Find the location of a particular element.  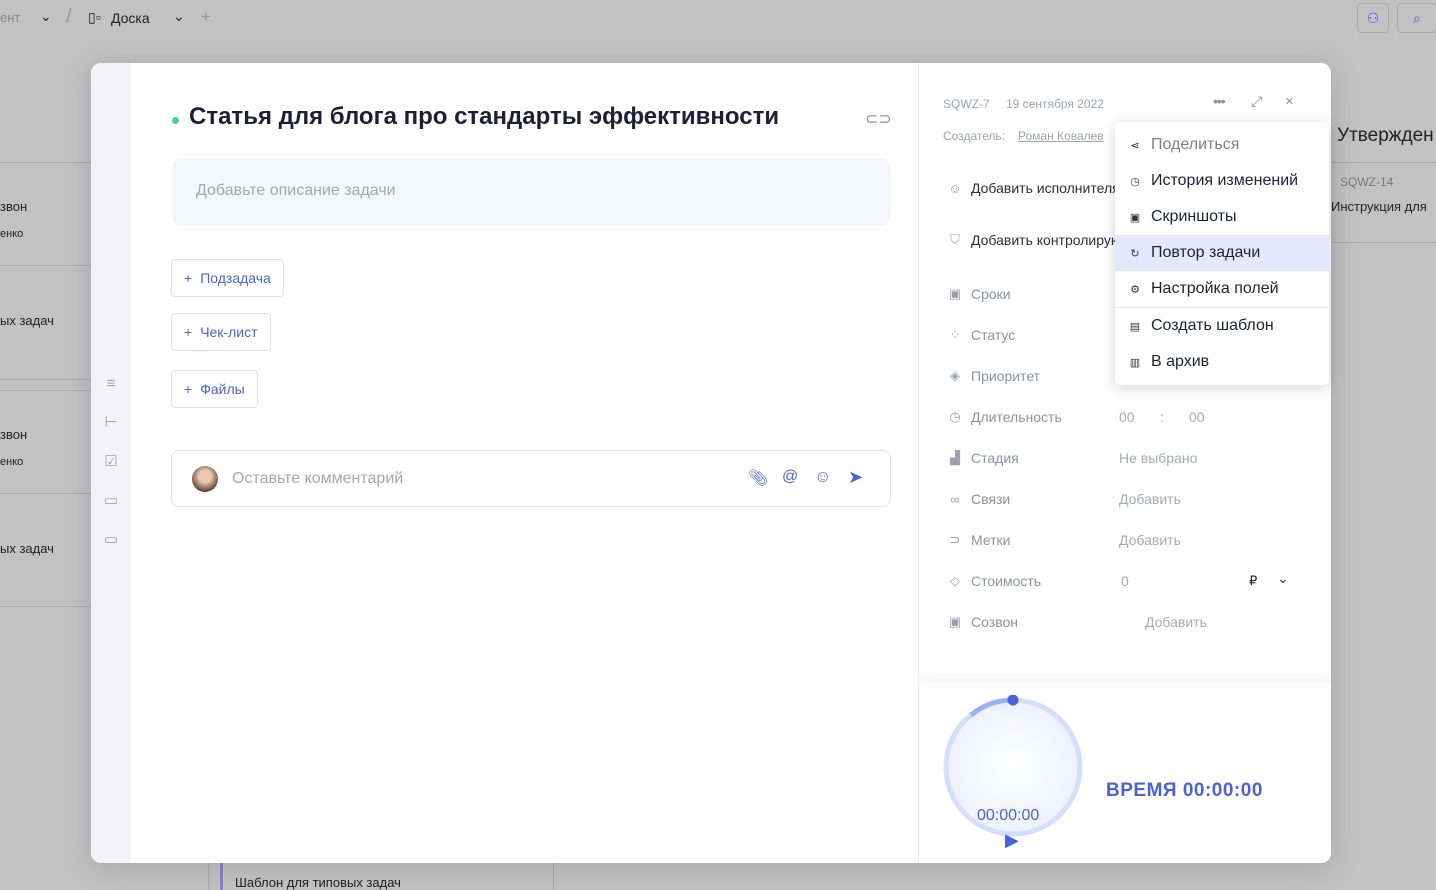

timer-handle is located at coordinates (1013, 700).